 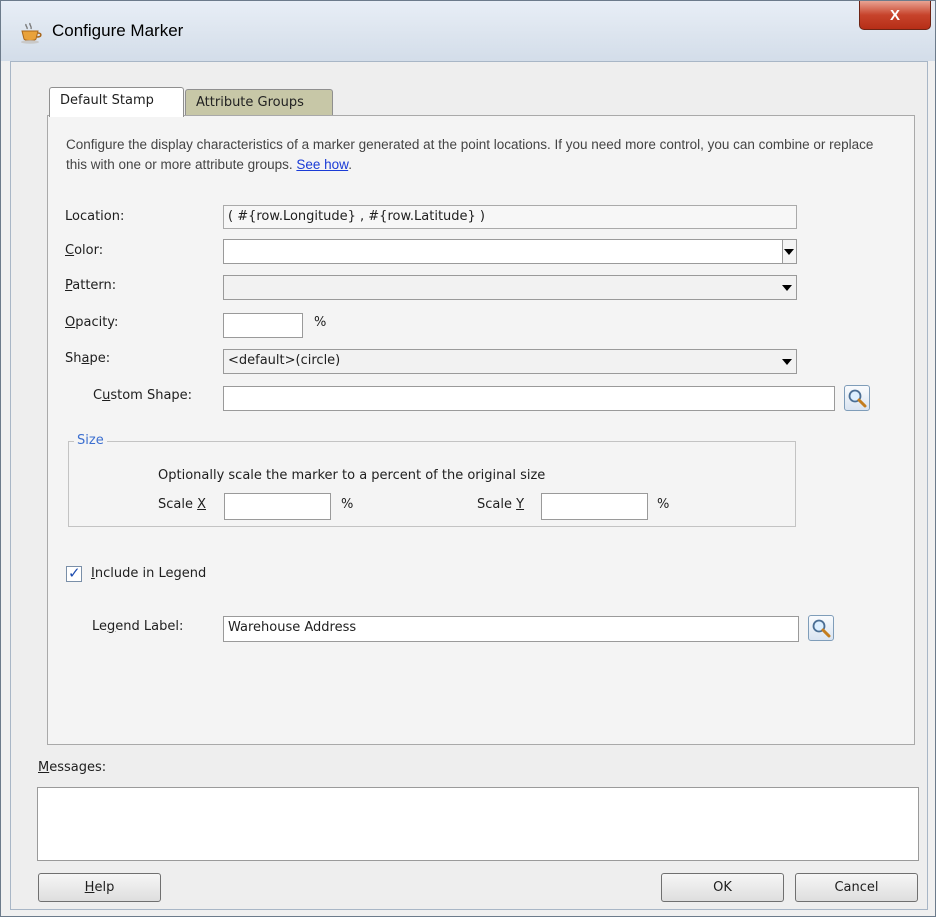 I want to click on help-mnemonic: H, so click(x=89, y=887).